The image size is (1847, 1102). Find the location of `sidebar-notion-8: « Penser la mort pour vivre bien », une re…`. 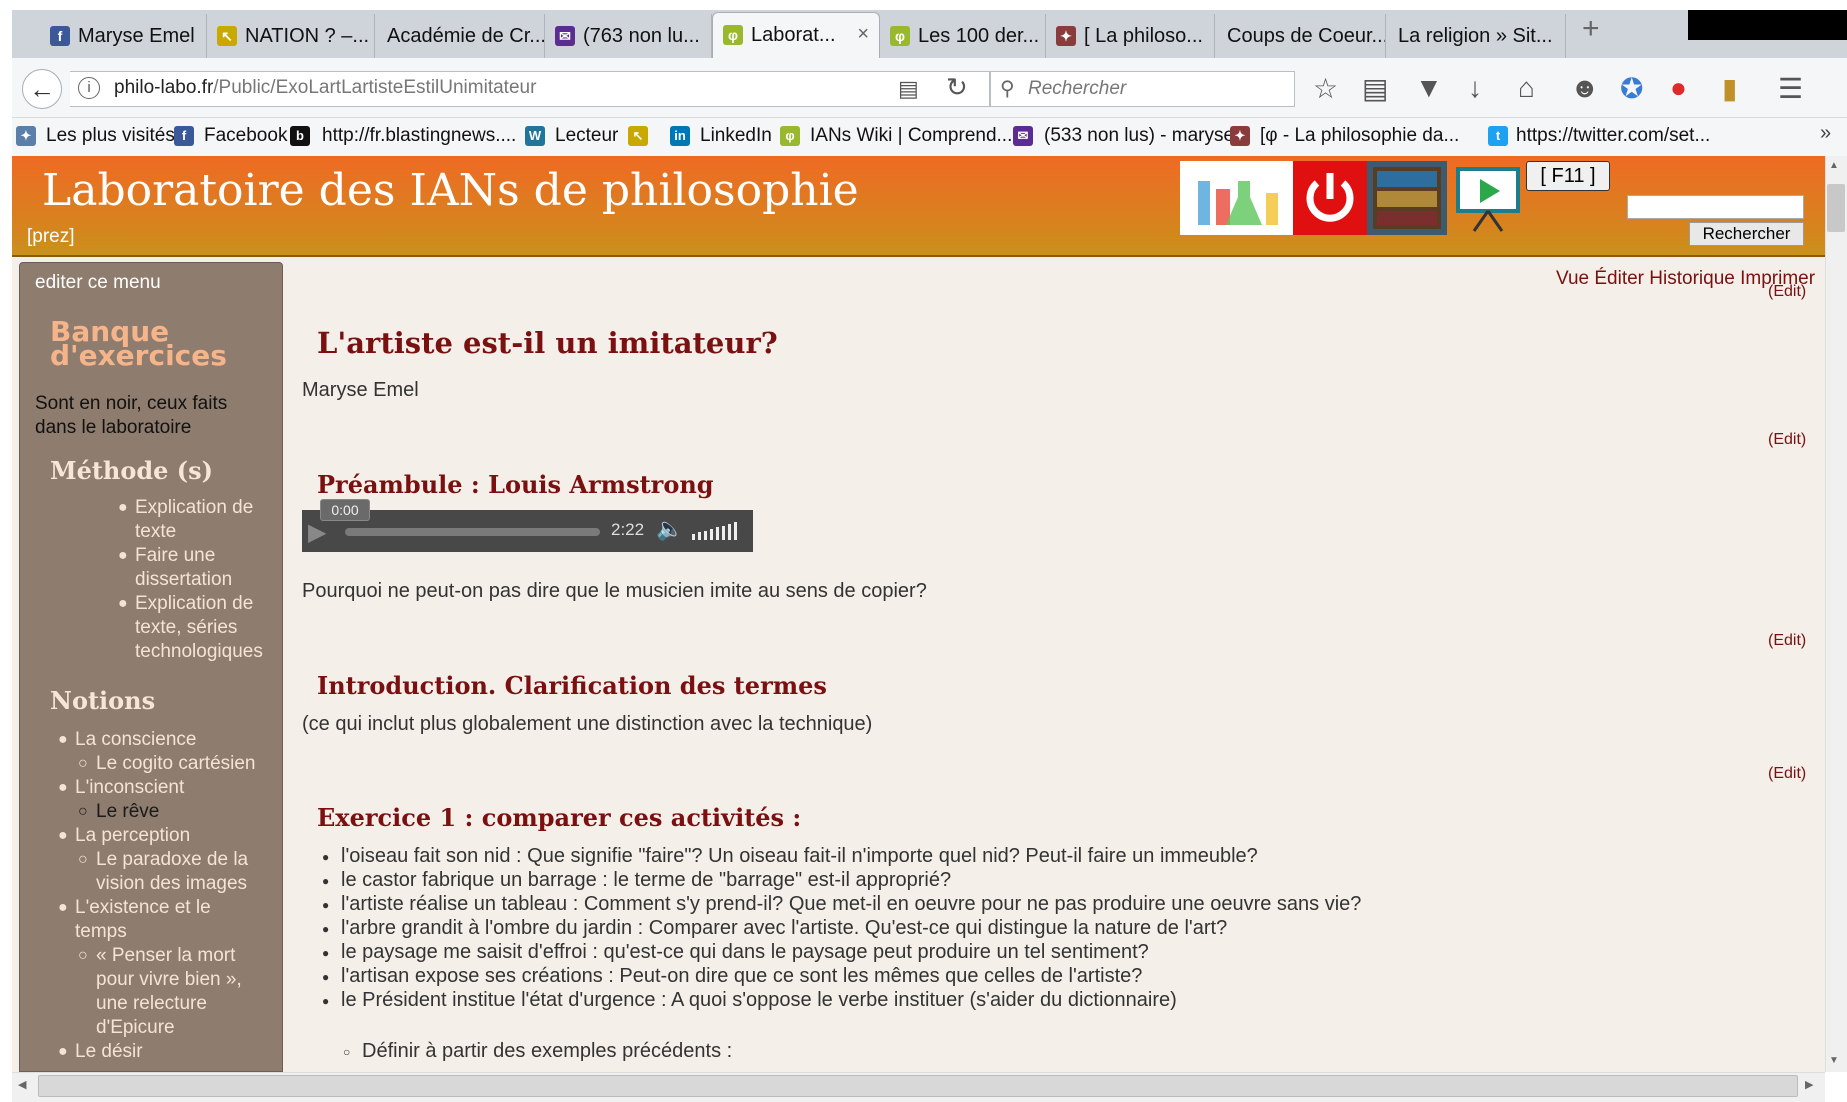

sidebar-notion-8: « Penser la mort pour vivre bien », une re… is located at coordinates (169, 992).